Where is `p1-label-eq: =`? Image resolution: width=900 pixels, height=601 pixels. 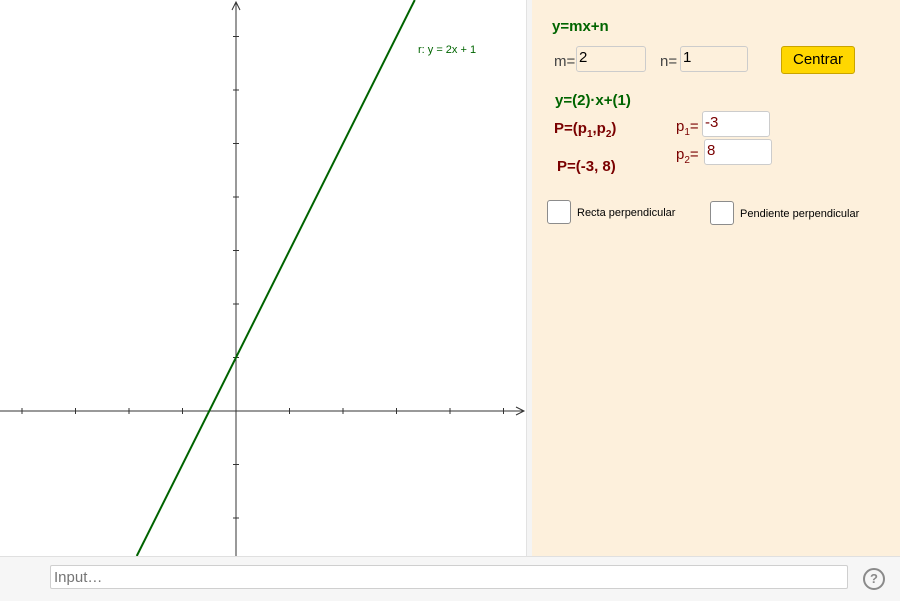
p1-label-eq: = is located at coordinates (694, 126).